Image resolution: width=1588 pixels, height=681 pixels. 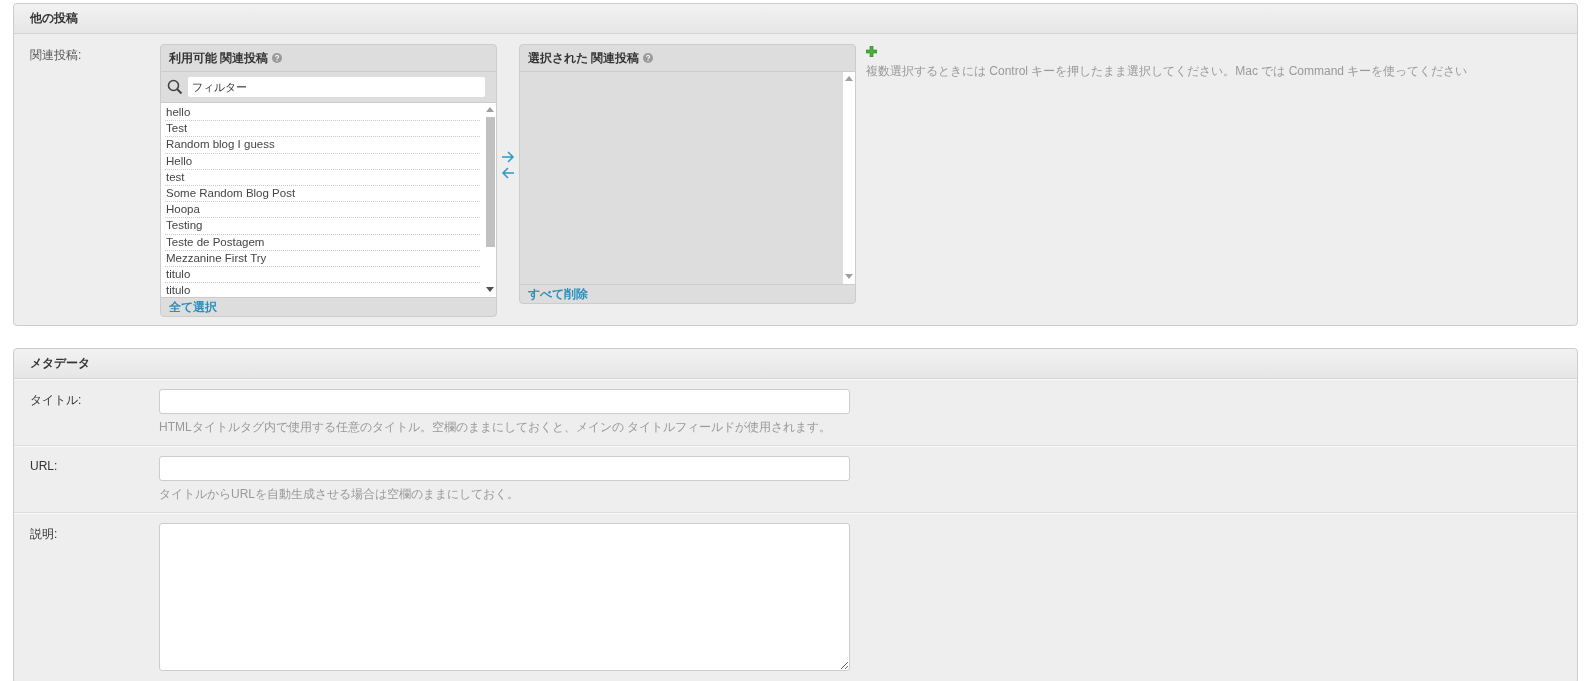 What do you see at coordinates (322, 177) in the screenshot?
I see `list-item: test` at bounding box center [322, 177].